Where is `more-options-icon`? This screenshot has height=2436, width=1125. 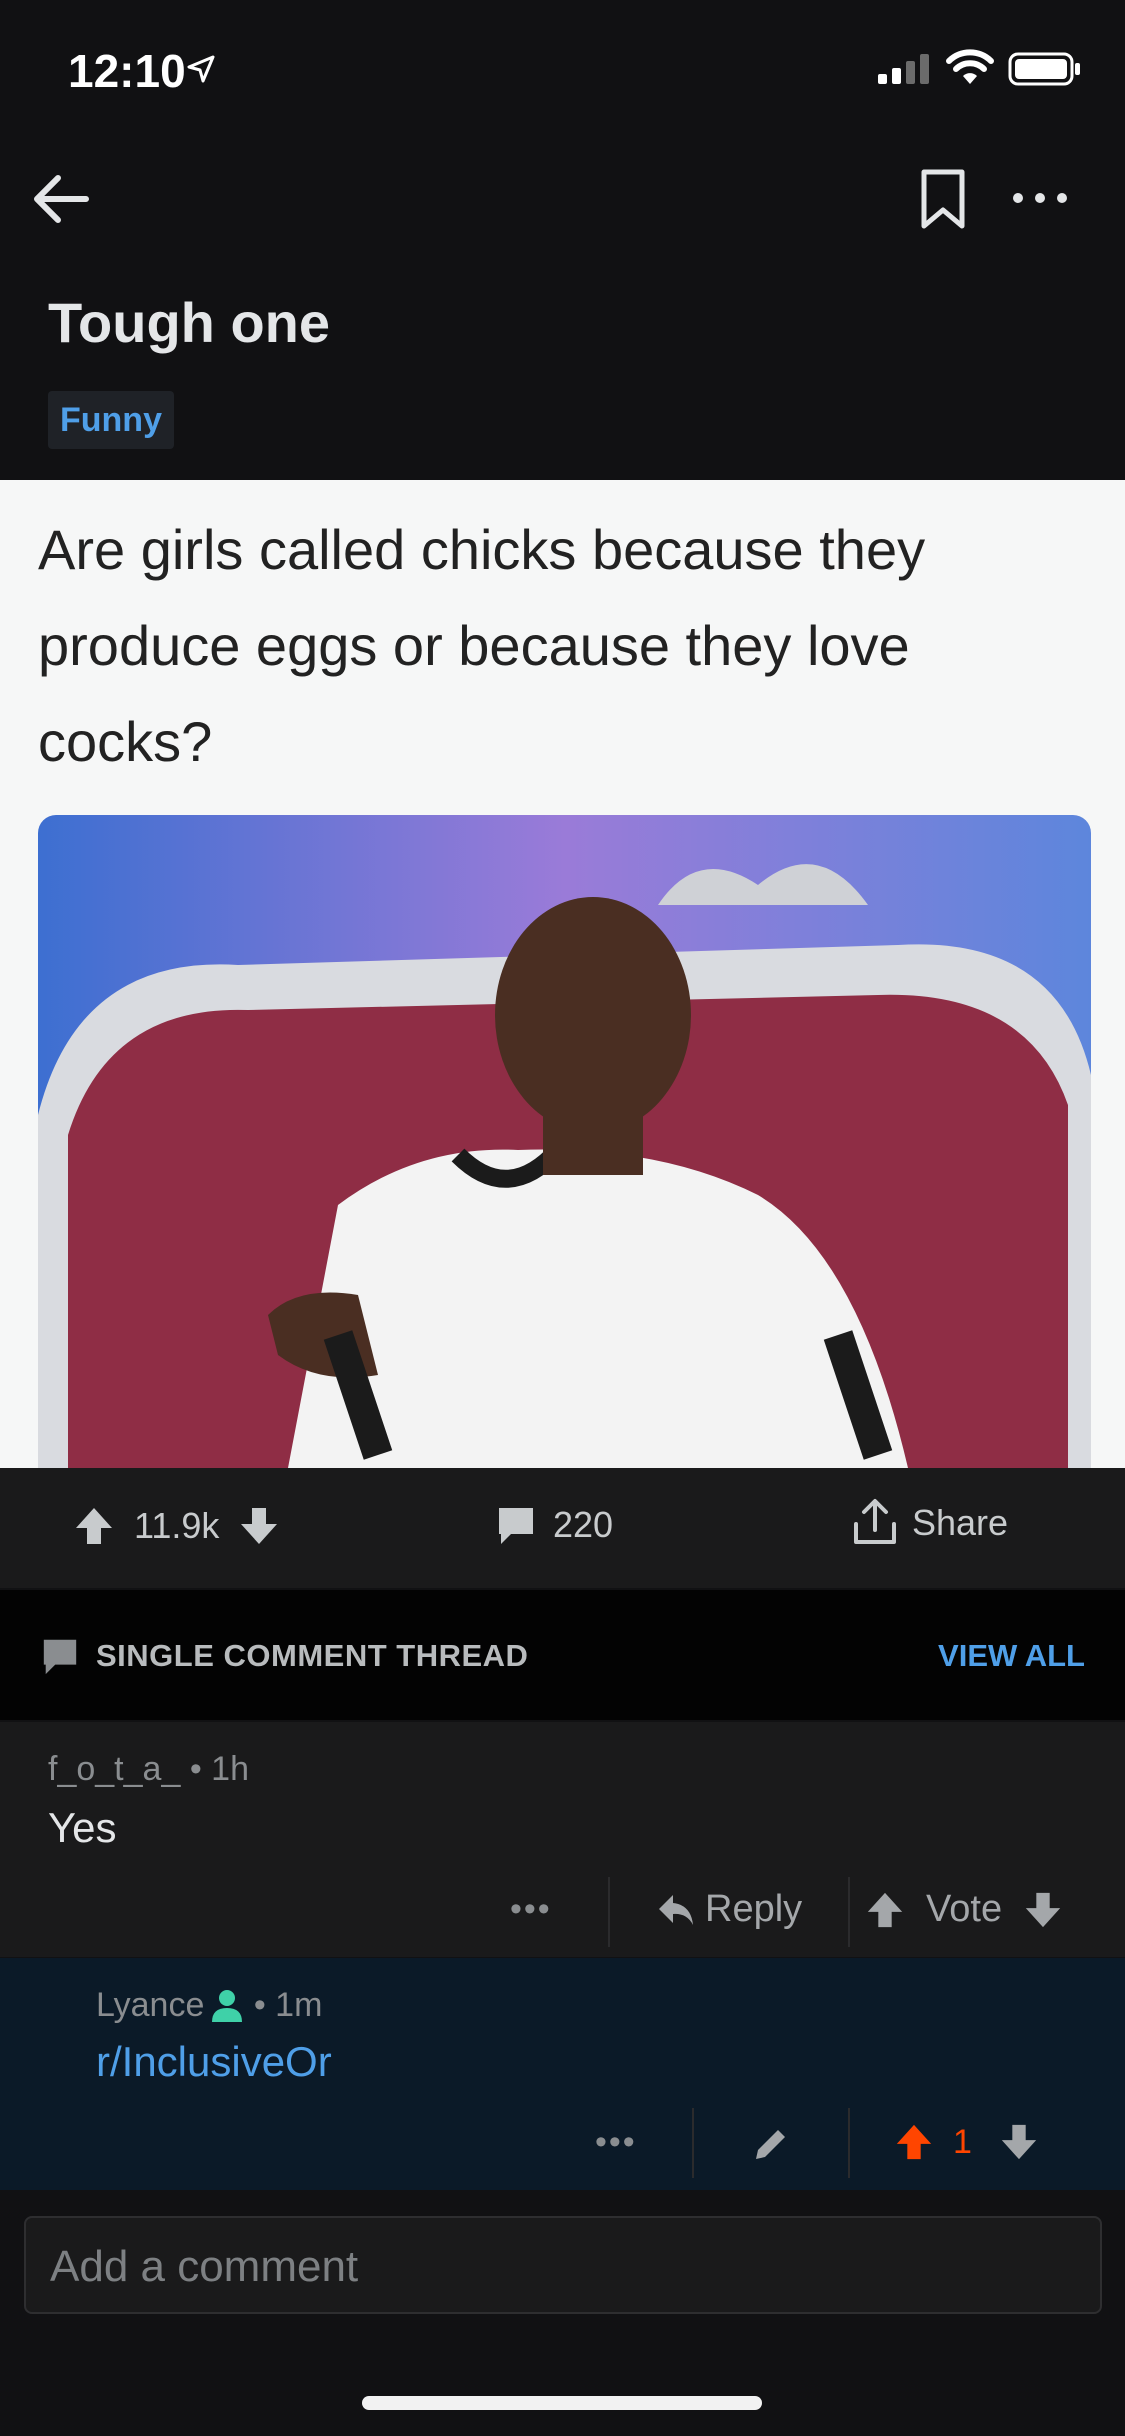
more-options-icon is located at coordinates (1040, 198).